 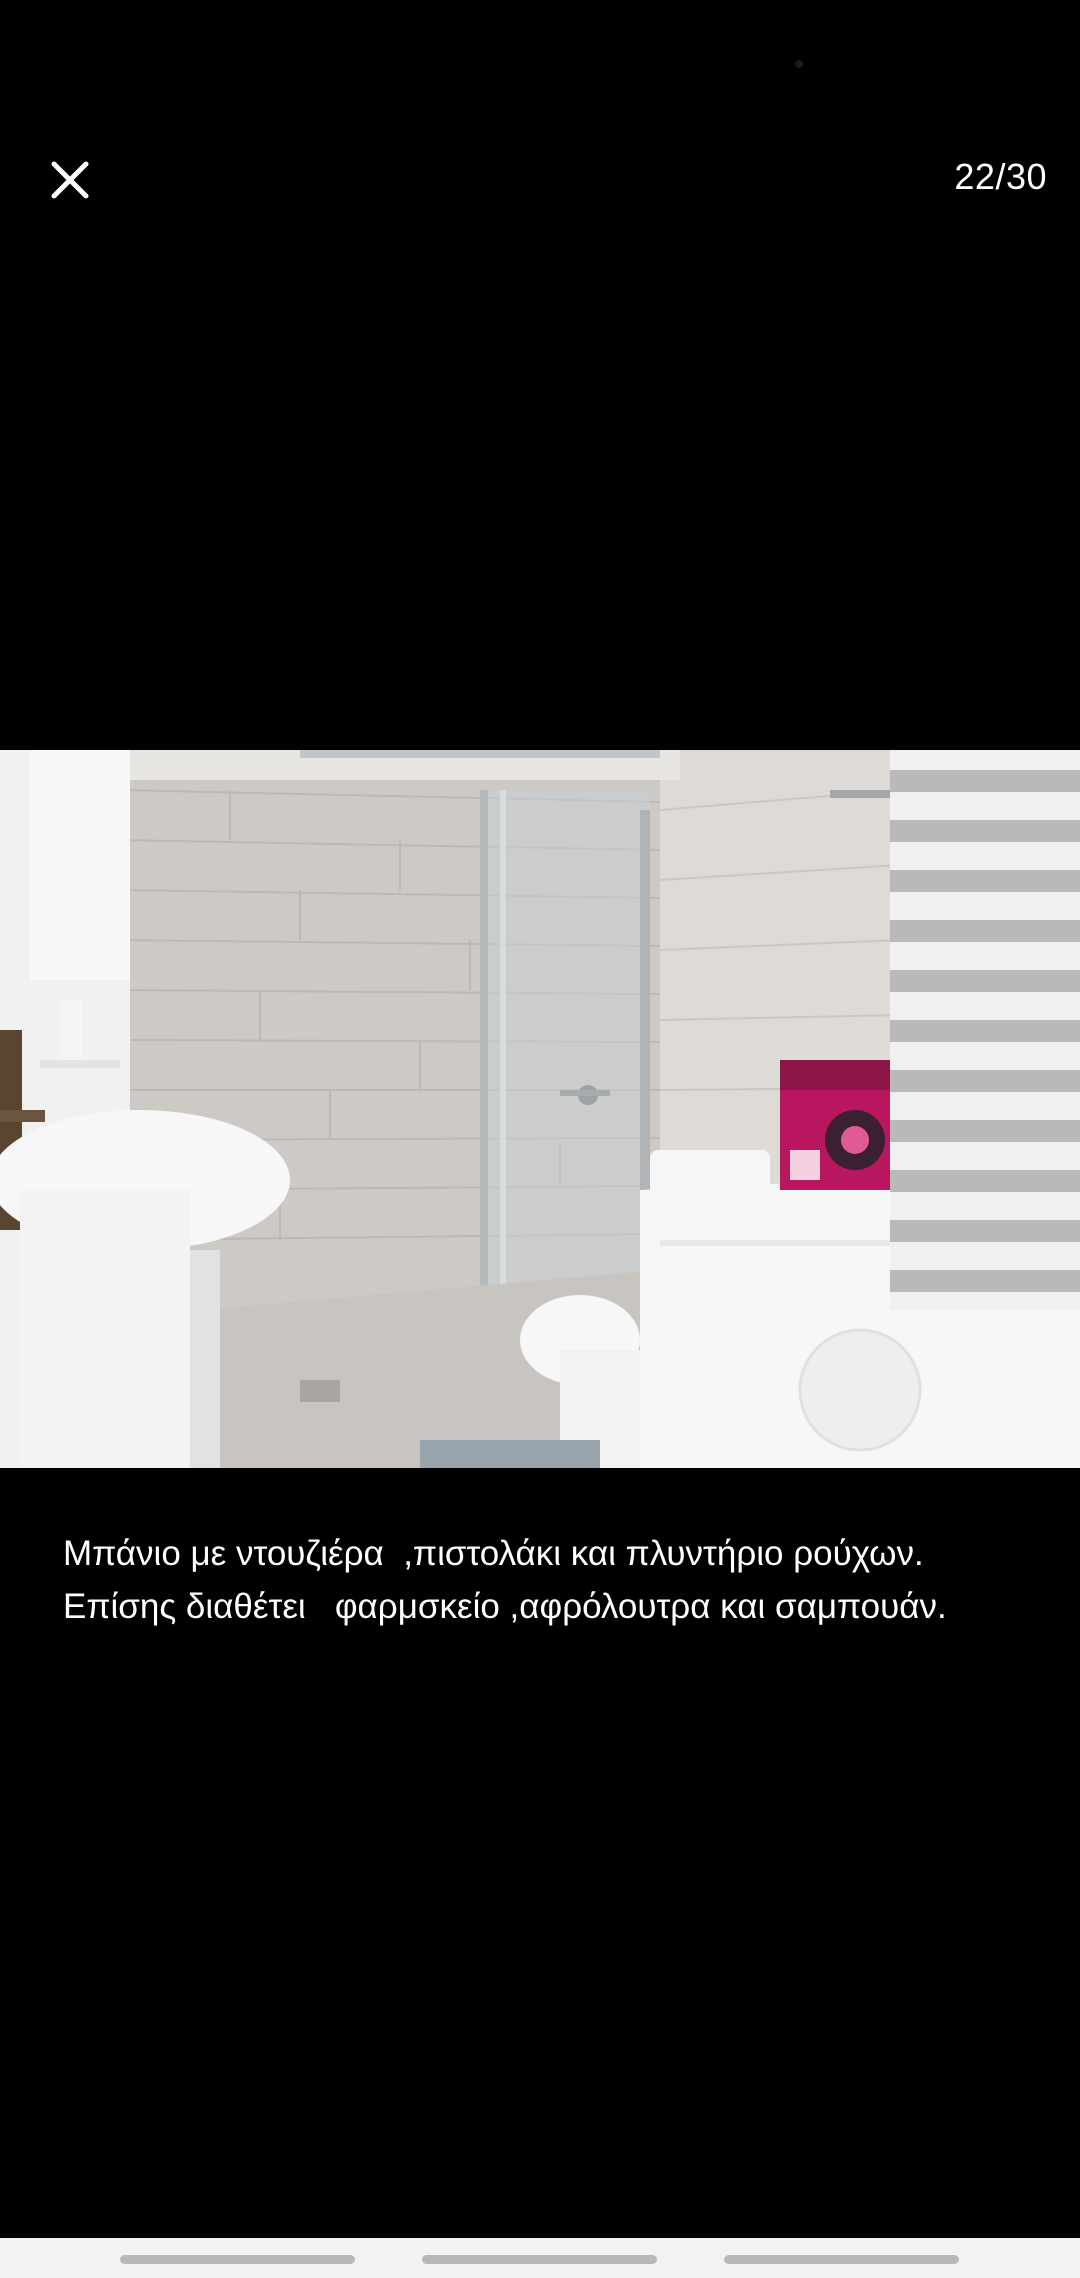 What do you see at coordinates (540, 65) in the screenshot?
I see `status-bar` at bounding box center [540, 65].